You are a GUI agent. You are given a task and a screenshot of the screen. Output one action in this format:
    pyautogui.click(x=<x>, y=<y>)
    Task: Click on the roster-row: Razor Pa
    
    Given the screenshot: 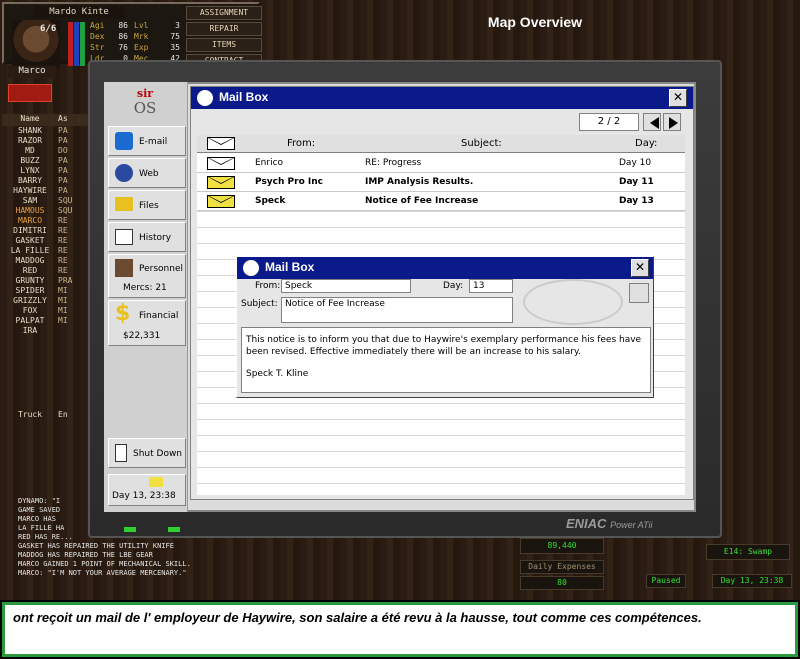 What is the action you would take?
    pyautogui.click(x=52, y=141)
    